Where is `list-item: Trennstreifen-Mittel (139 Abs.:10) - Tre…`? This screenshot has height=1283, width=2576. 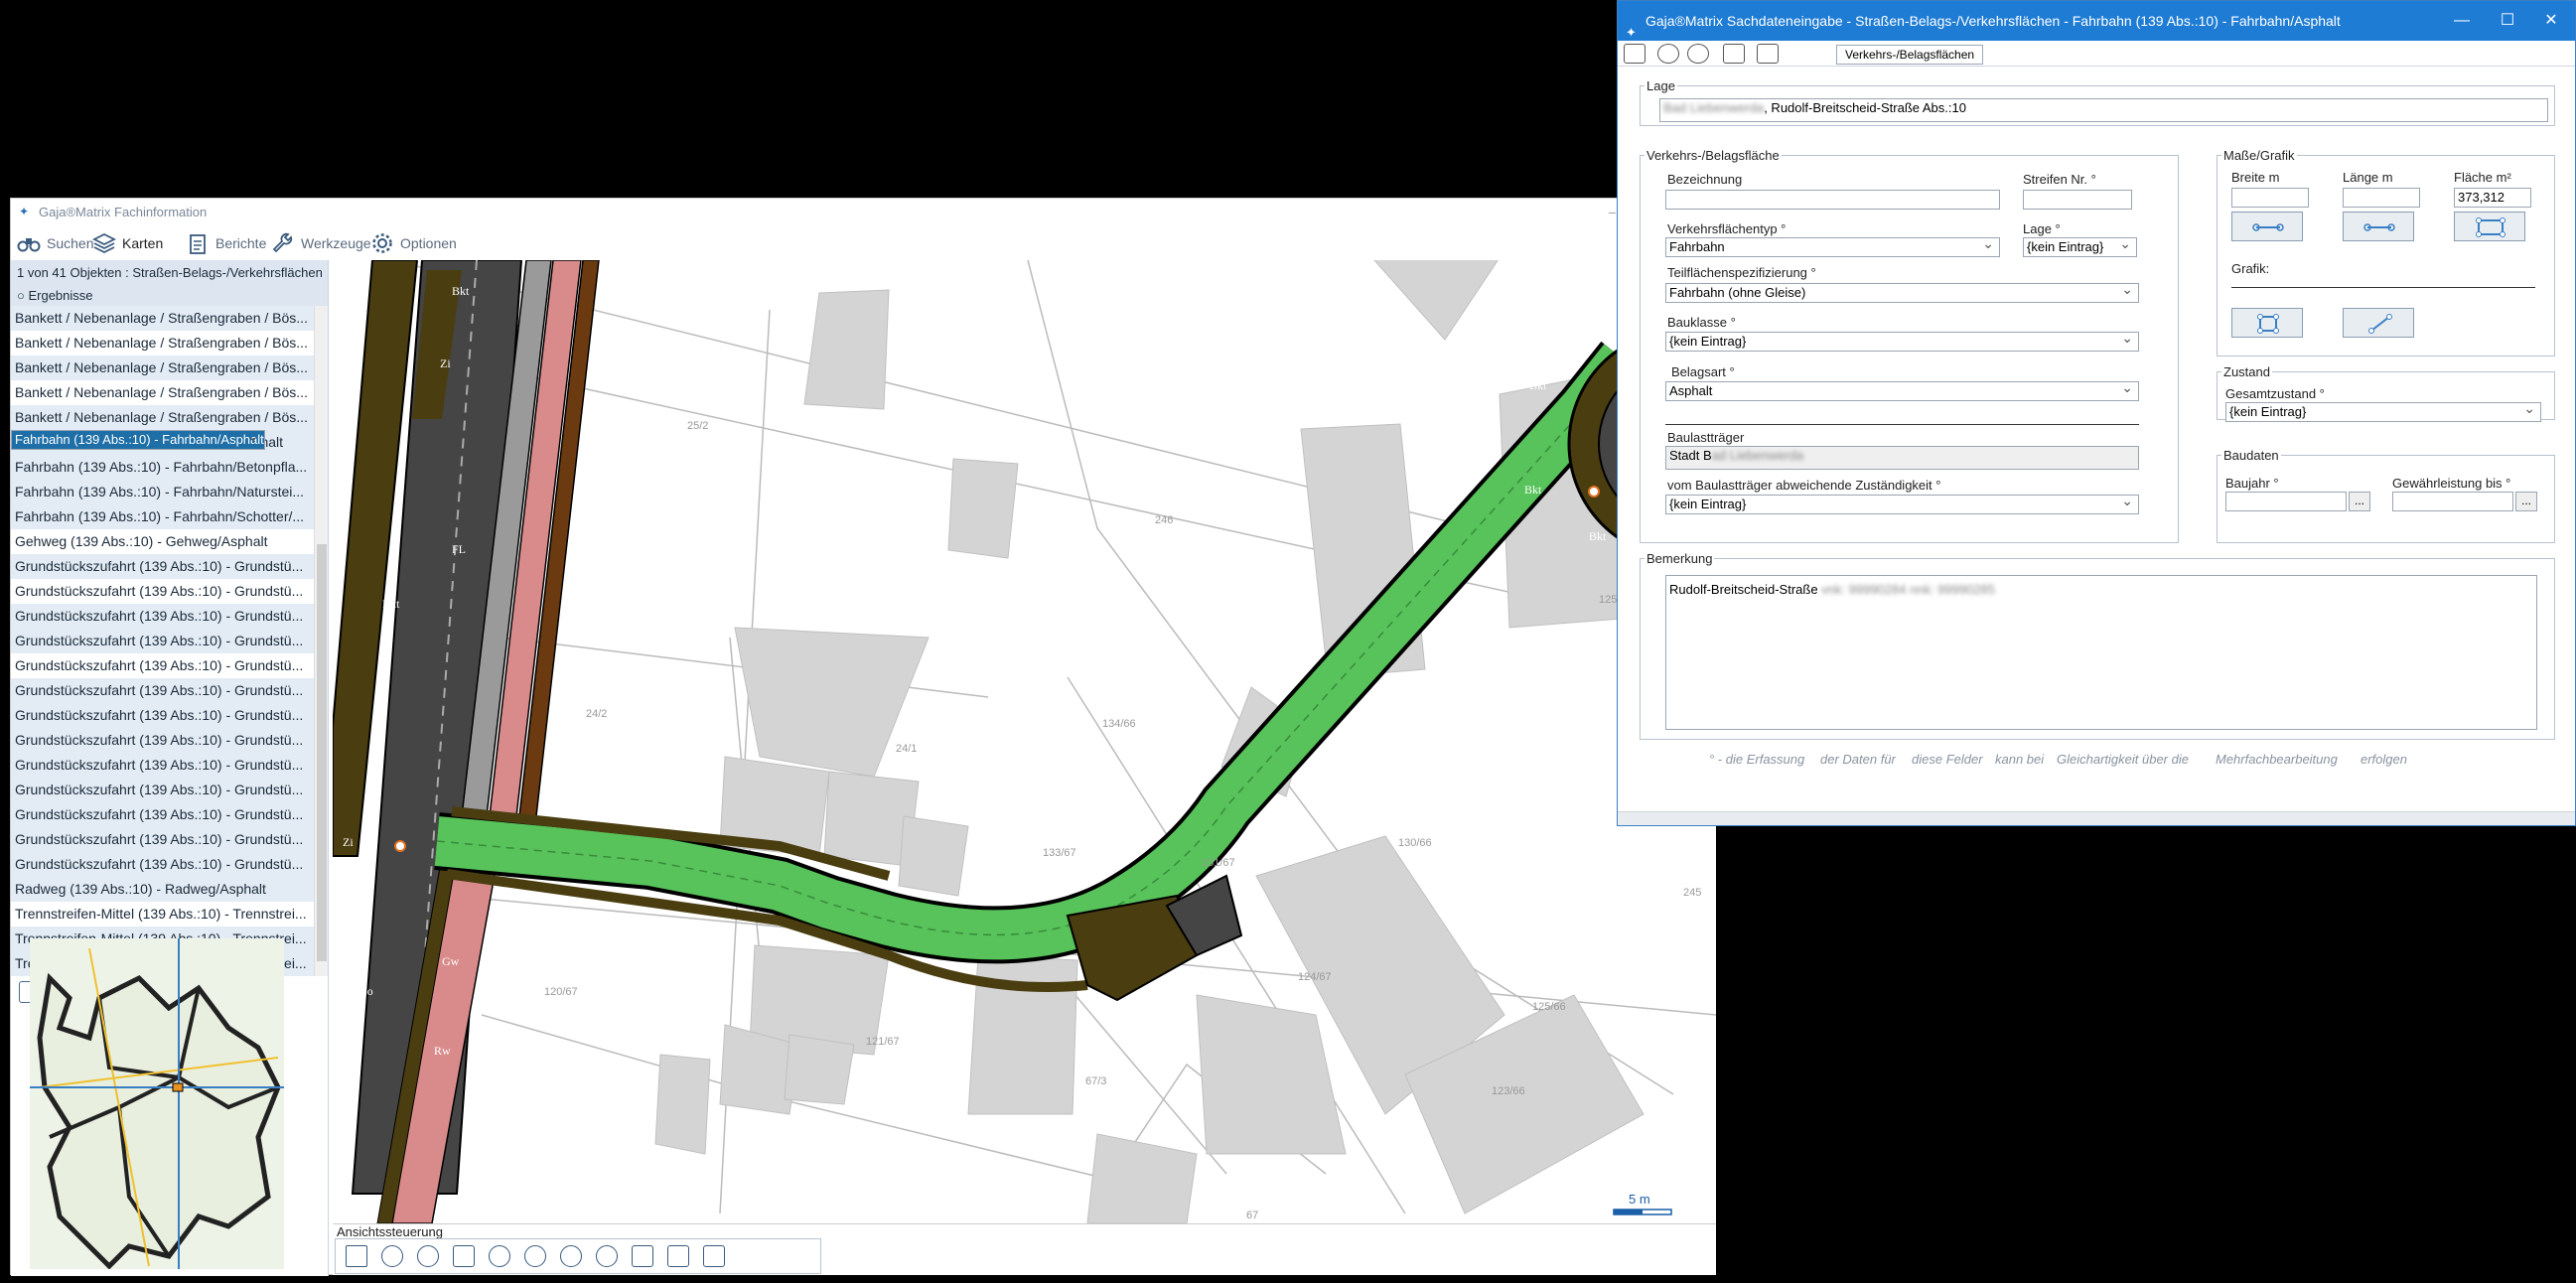 list-item: Trennstreifen-Mittel (139 Abs.:10) - Tre… is located at coordinates (163, 914).